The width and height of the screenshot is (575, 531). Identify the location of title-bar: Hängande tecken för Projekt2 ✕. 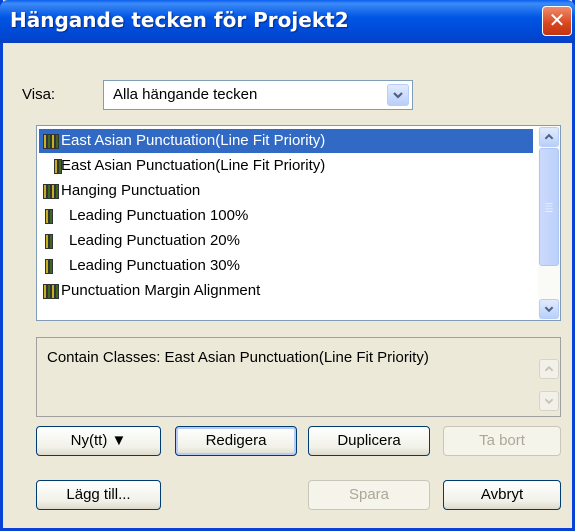
(287, 21).